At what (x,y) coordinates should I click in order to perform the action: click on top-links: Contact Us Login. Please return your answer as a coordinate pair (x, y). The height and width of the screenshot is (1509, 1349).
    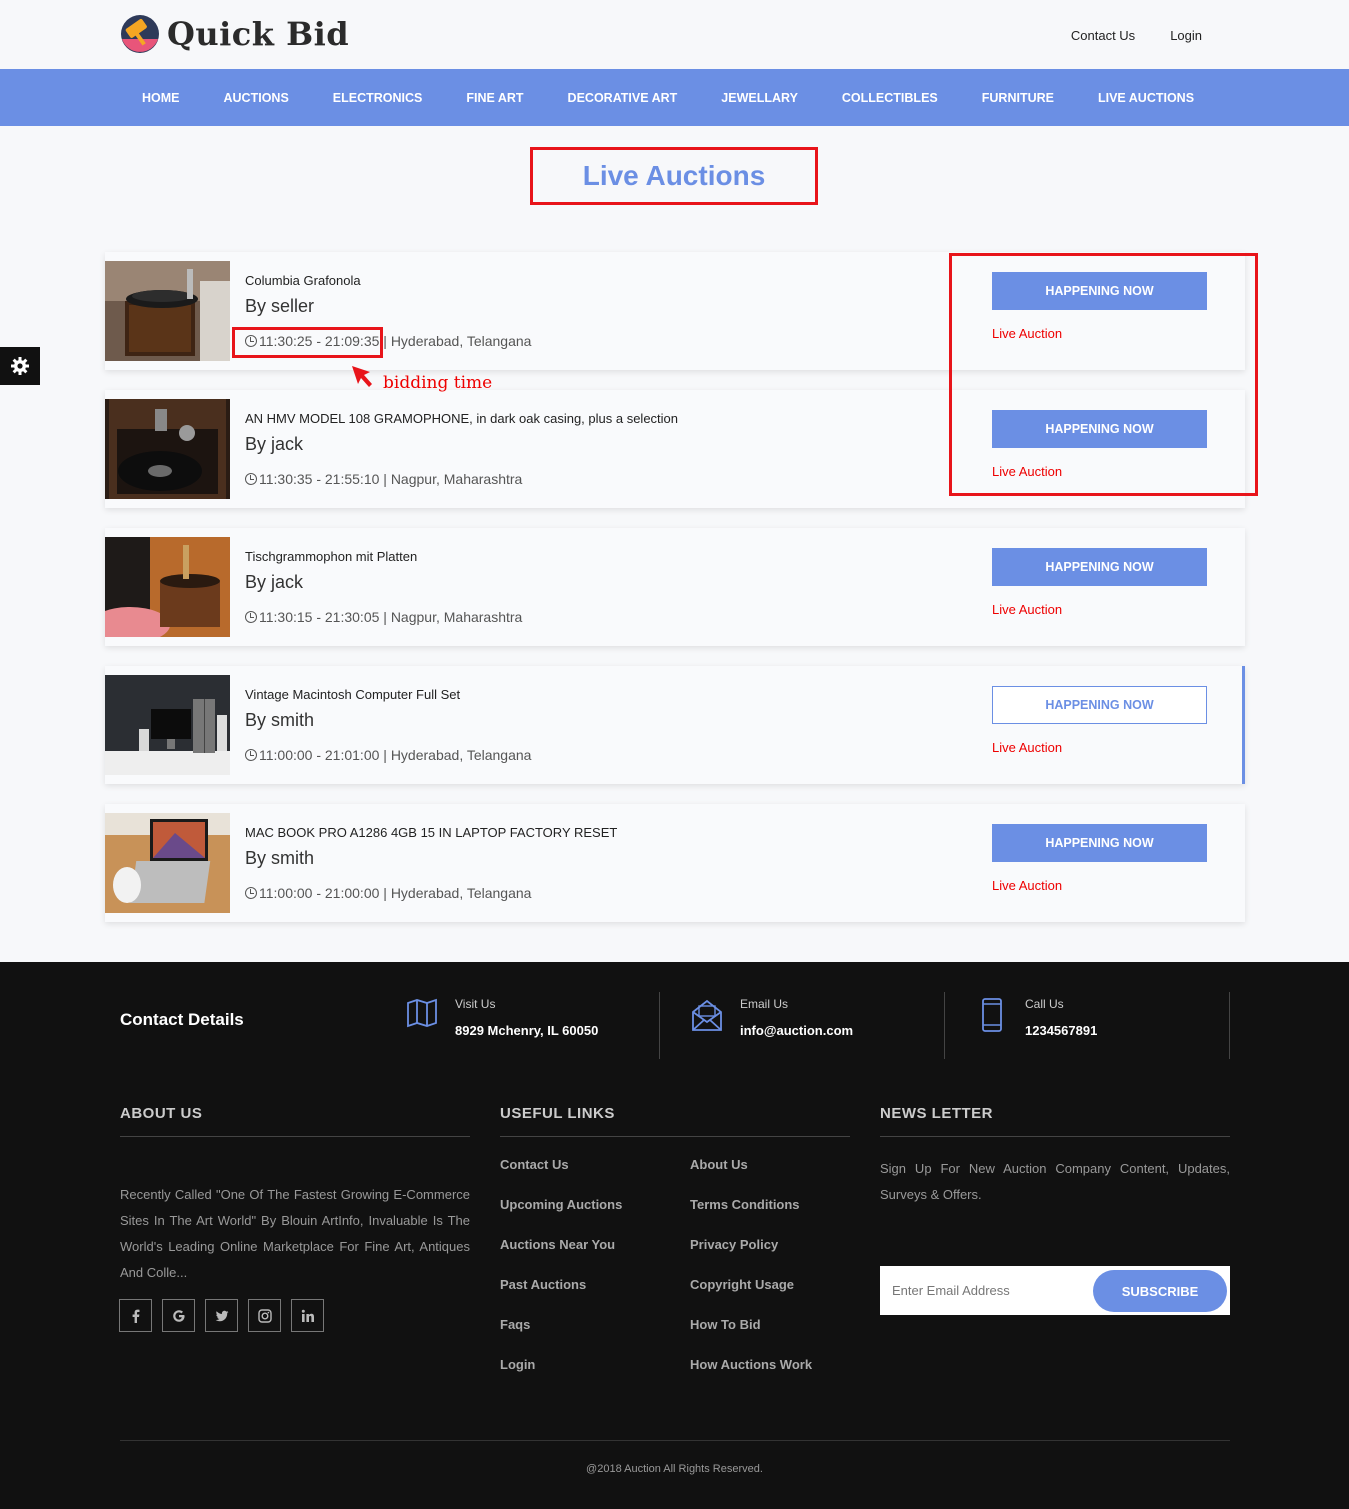
    Looking at the image, I should click on (1136, 35).